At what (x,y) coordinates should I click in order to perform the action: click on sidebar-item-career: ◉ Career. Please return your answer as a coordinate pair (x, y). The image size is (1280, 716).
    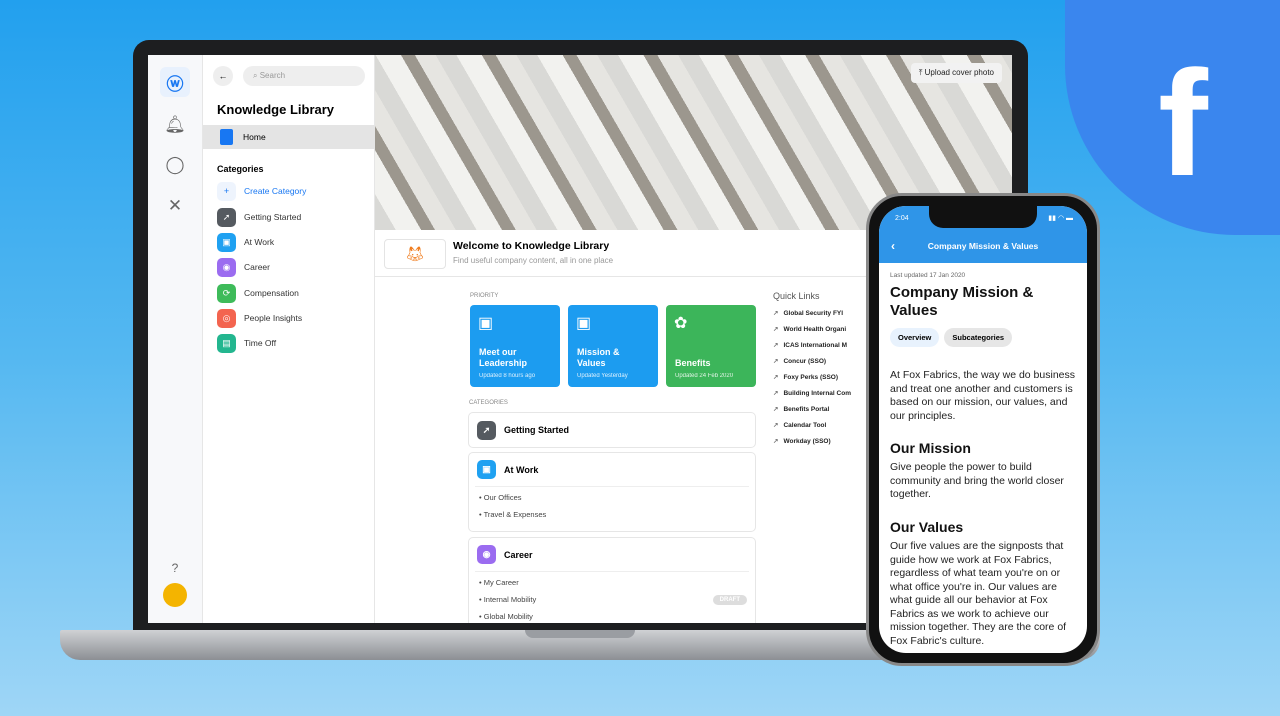
    Looking at the image, I should click on (243, 267).